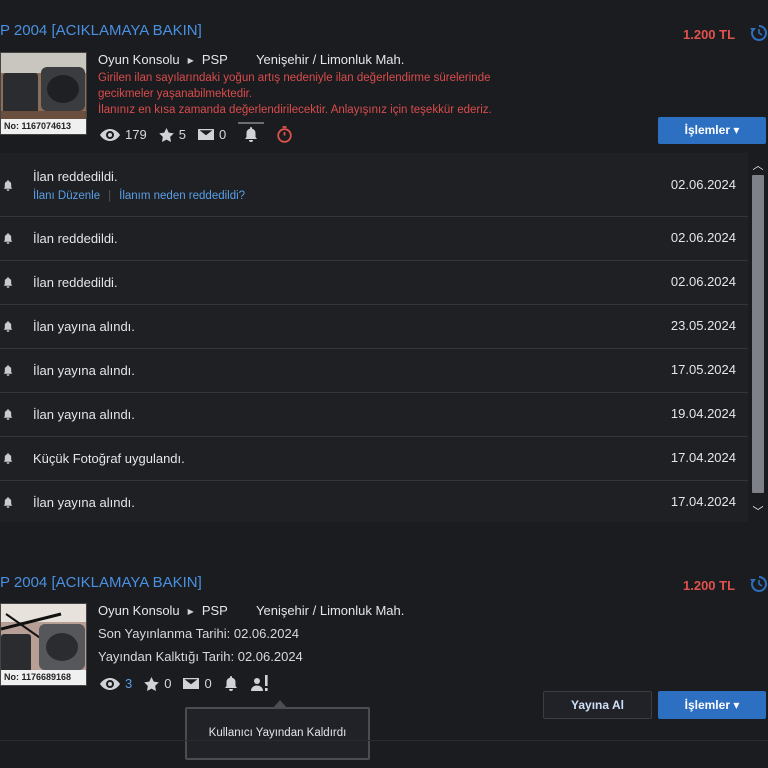 The image size is (768, 768). I want to click on bottom-divider, so click(384, 740).